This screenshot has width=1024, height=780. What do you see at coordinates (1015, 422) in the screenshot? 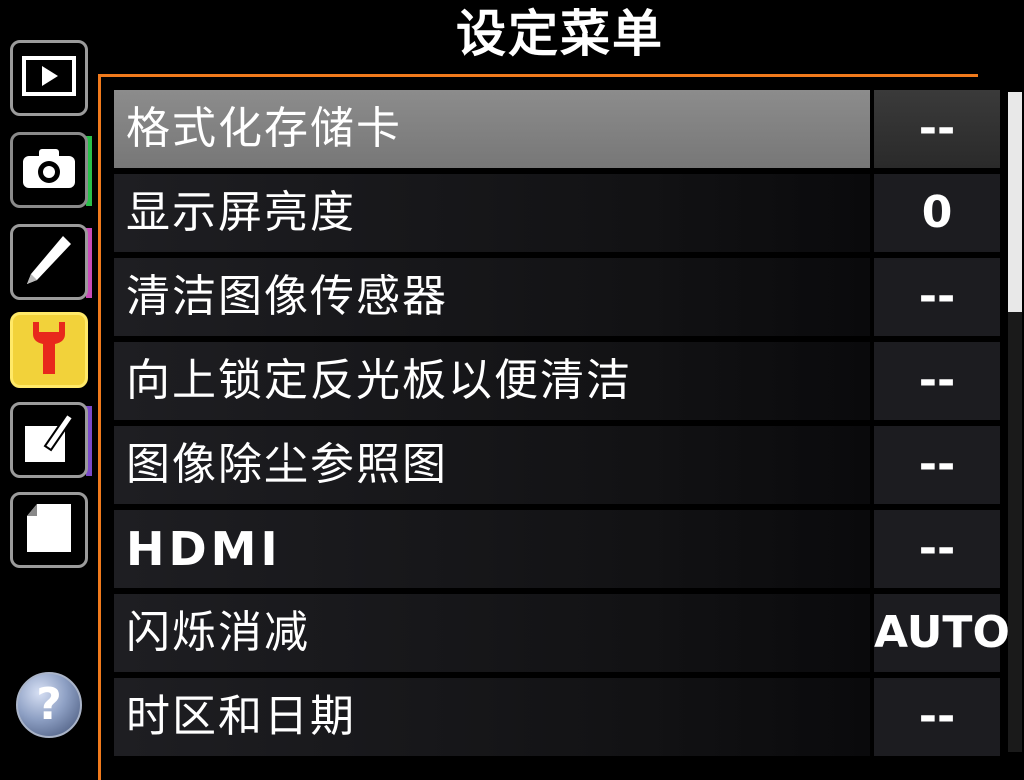
I see `menu-scrollbar` at bounding box center [1015, 422].